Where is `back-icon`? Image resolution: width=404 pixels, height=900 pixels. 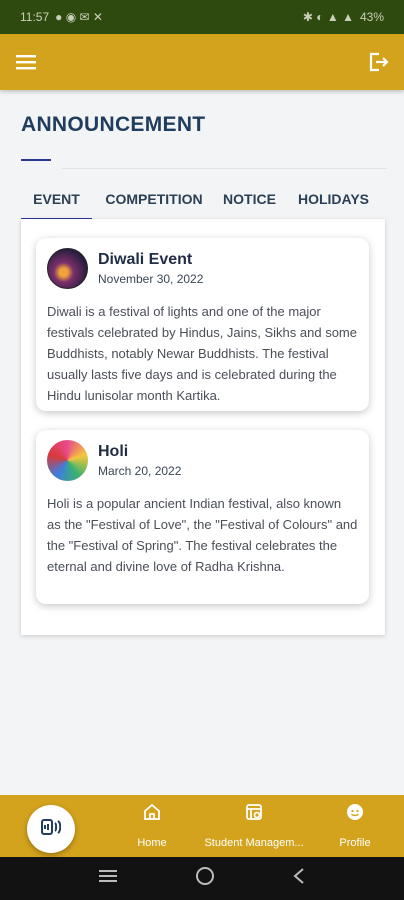 back-icon is located at coordinates (299, 878).